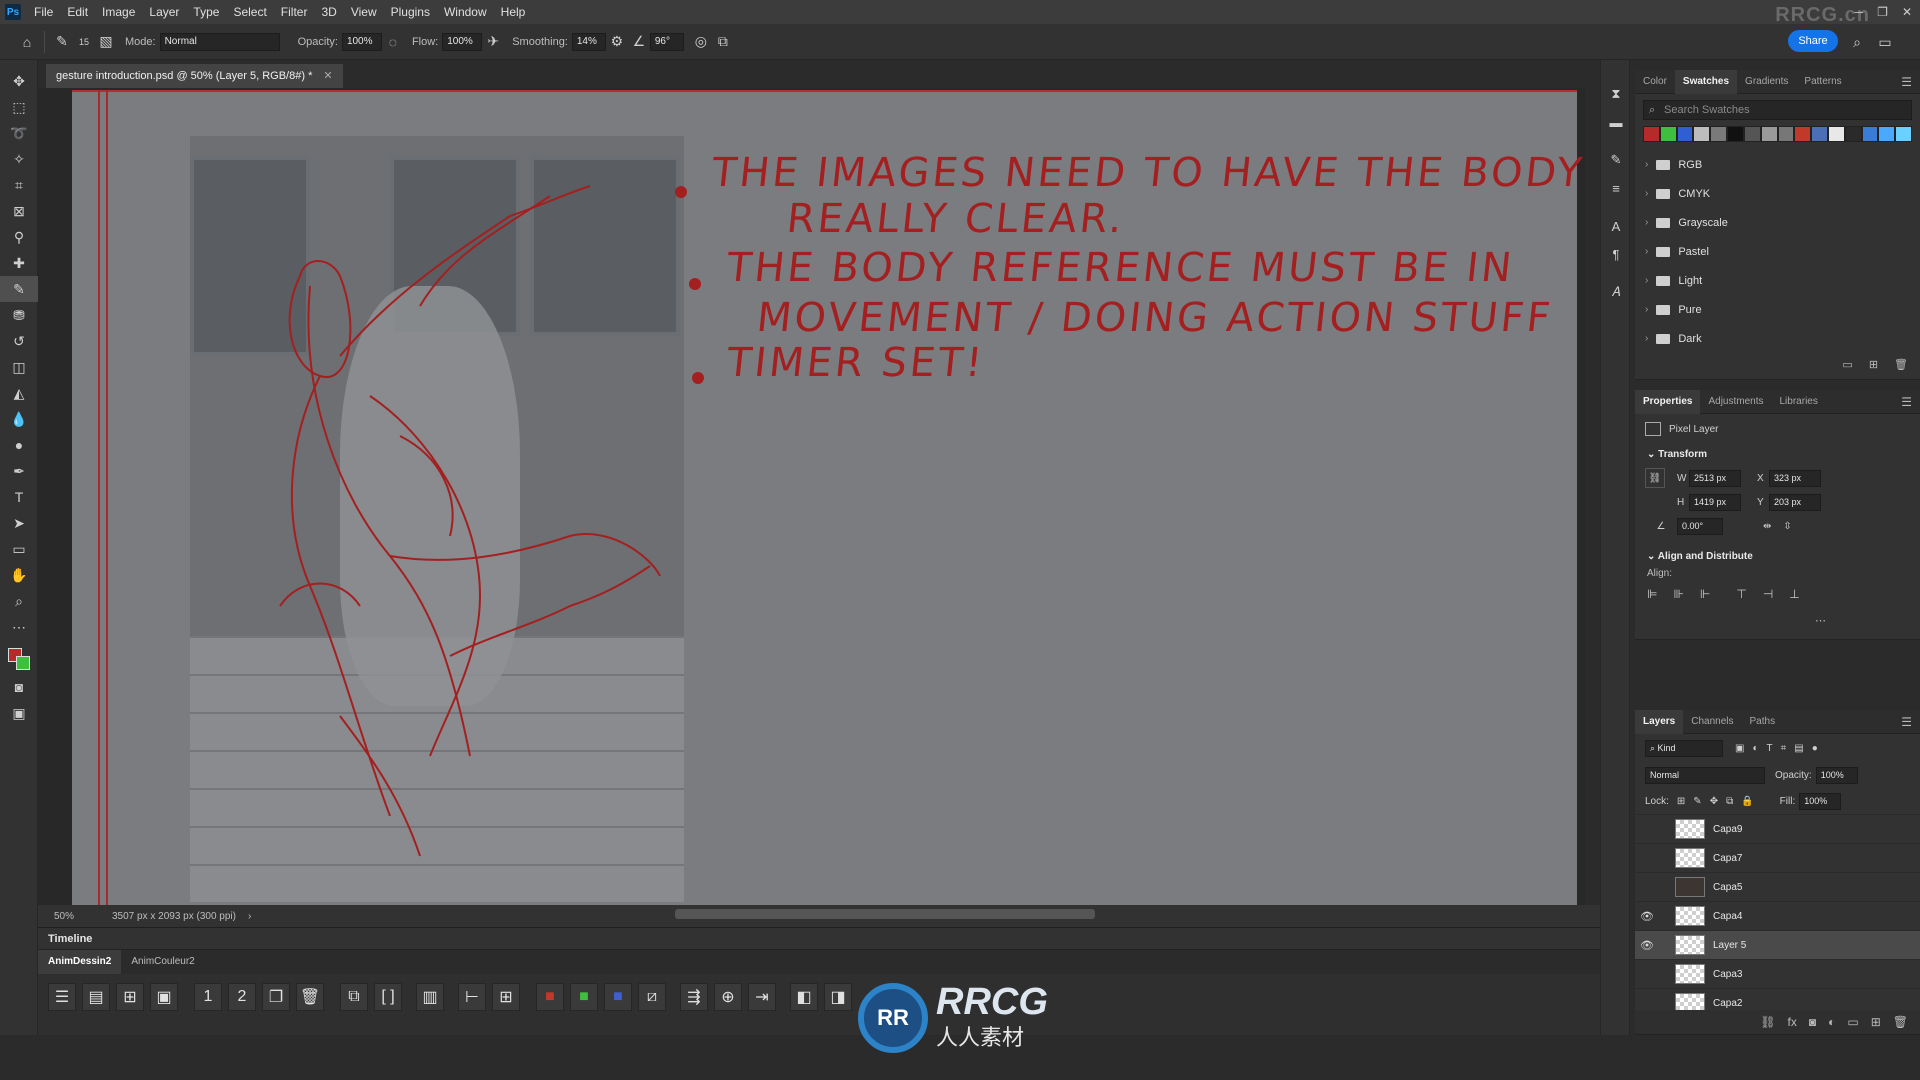 This screenshot has height=1080, width=1920. What do you see at coordinates (666, 41) in the screenshot?
I see `brush-angle-input: 96°` at bounding box center [666, 41].